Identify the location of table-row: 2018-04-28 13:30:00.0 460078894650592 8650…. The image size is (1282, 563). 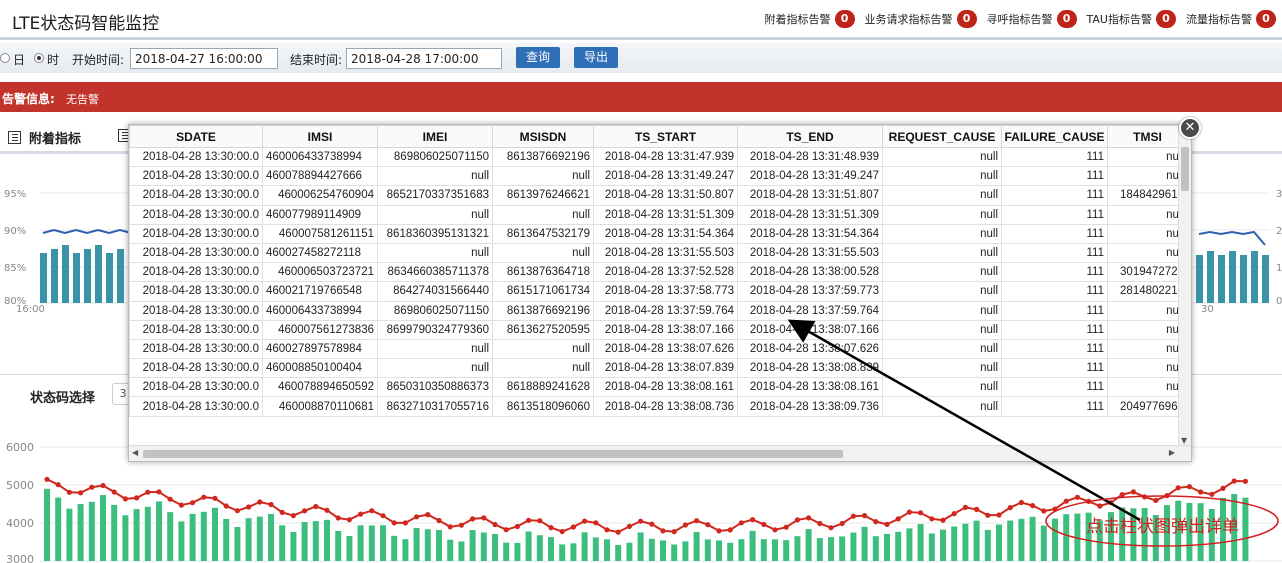
(658, 387).